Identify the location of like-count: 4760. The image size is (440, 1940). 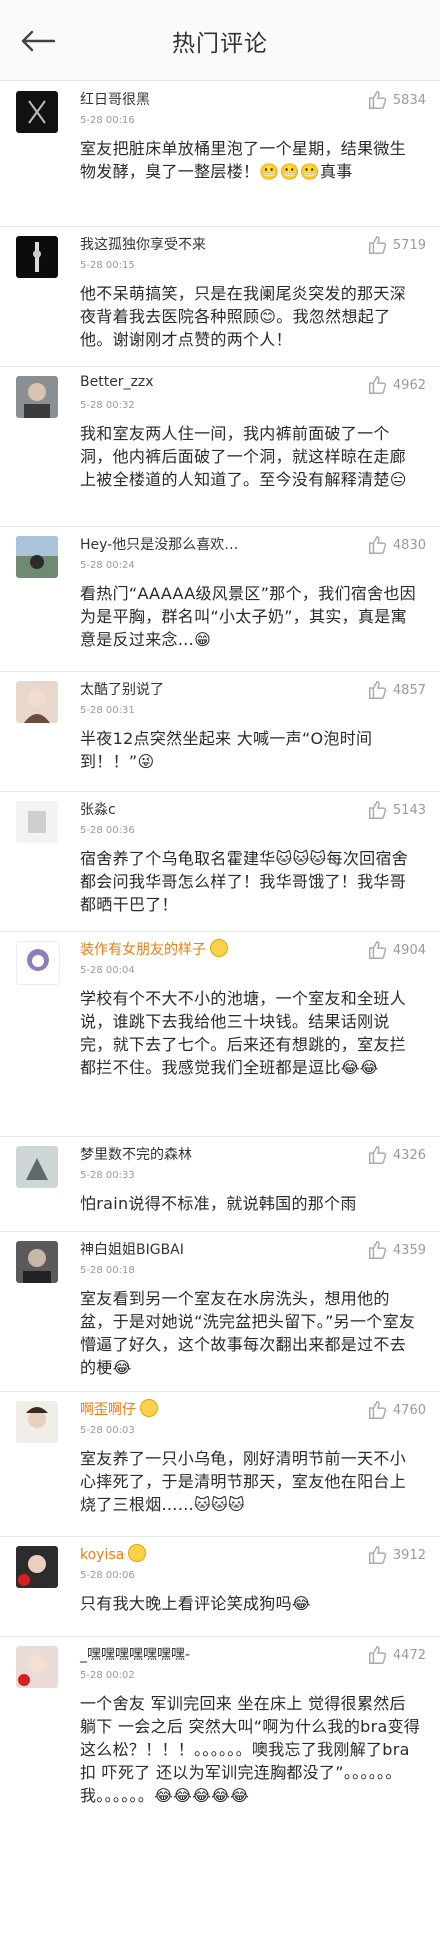
(409, 1410).